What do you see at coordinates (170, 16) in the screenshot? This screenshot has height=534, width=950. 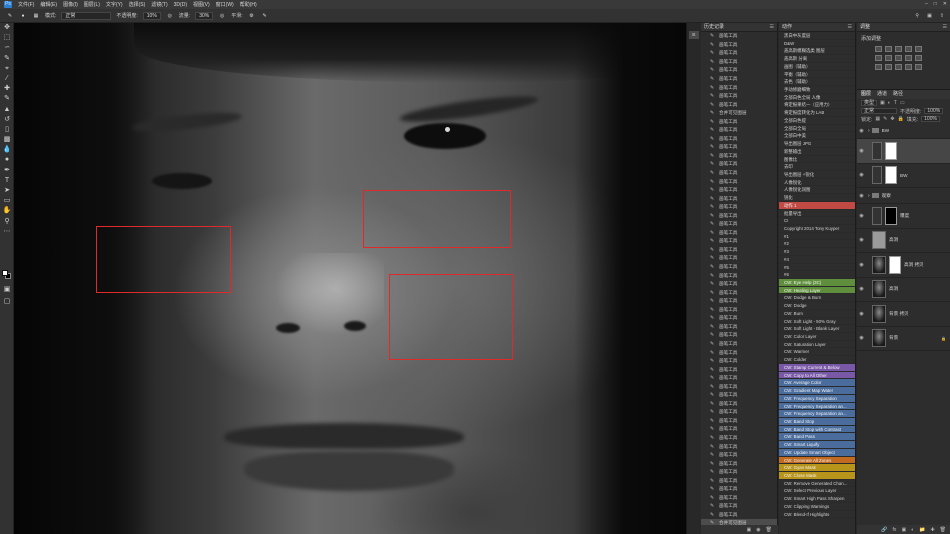 I see `pressure-opacity-icon: ◎` at bounding box center [170, 16].